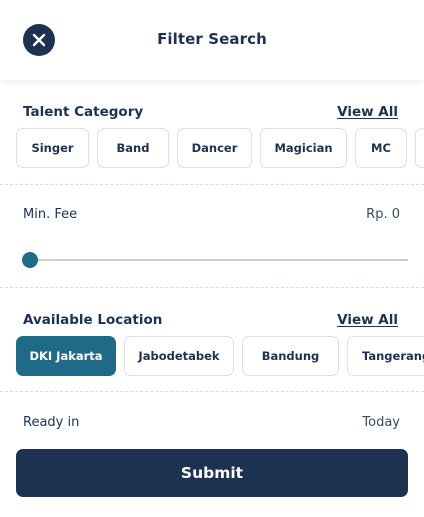  Describe the element at coordinates (214, 148) in the screenshot. I see `chip-dancer: Dancer` at that location.